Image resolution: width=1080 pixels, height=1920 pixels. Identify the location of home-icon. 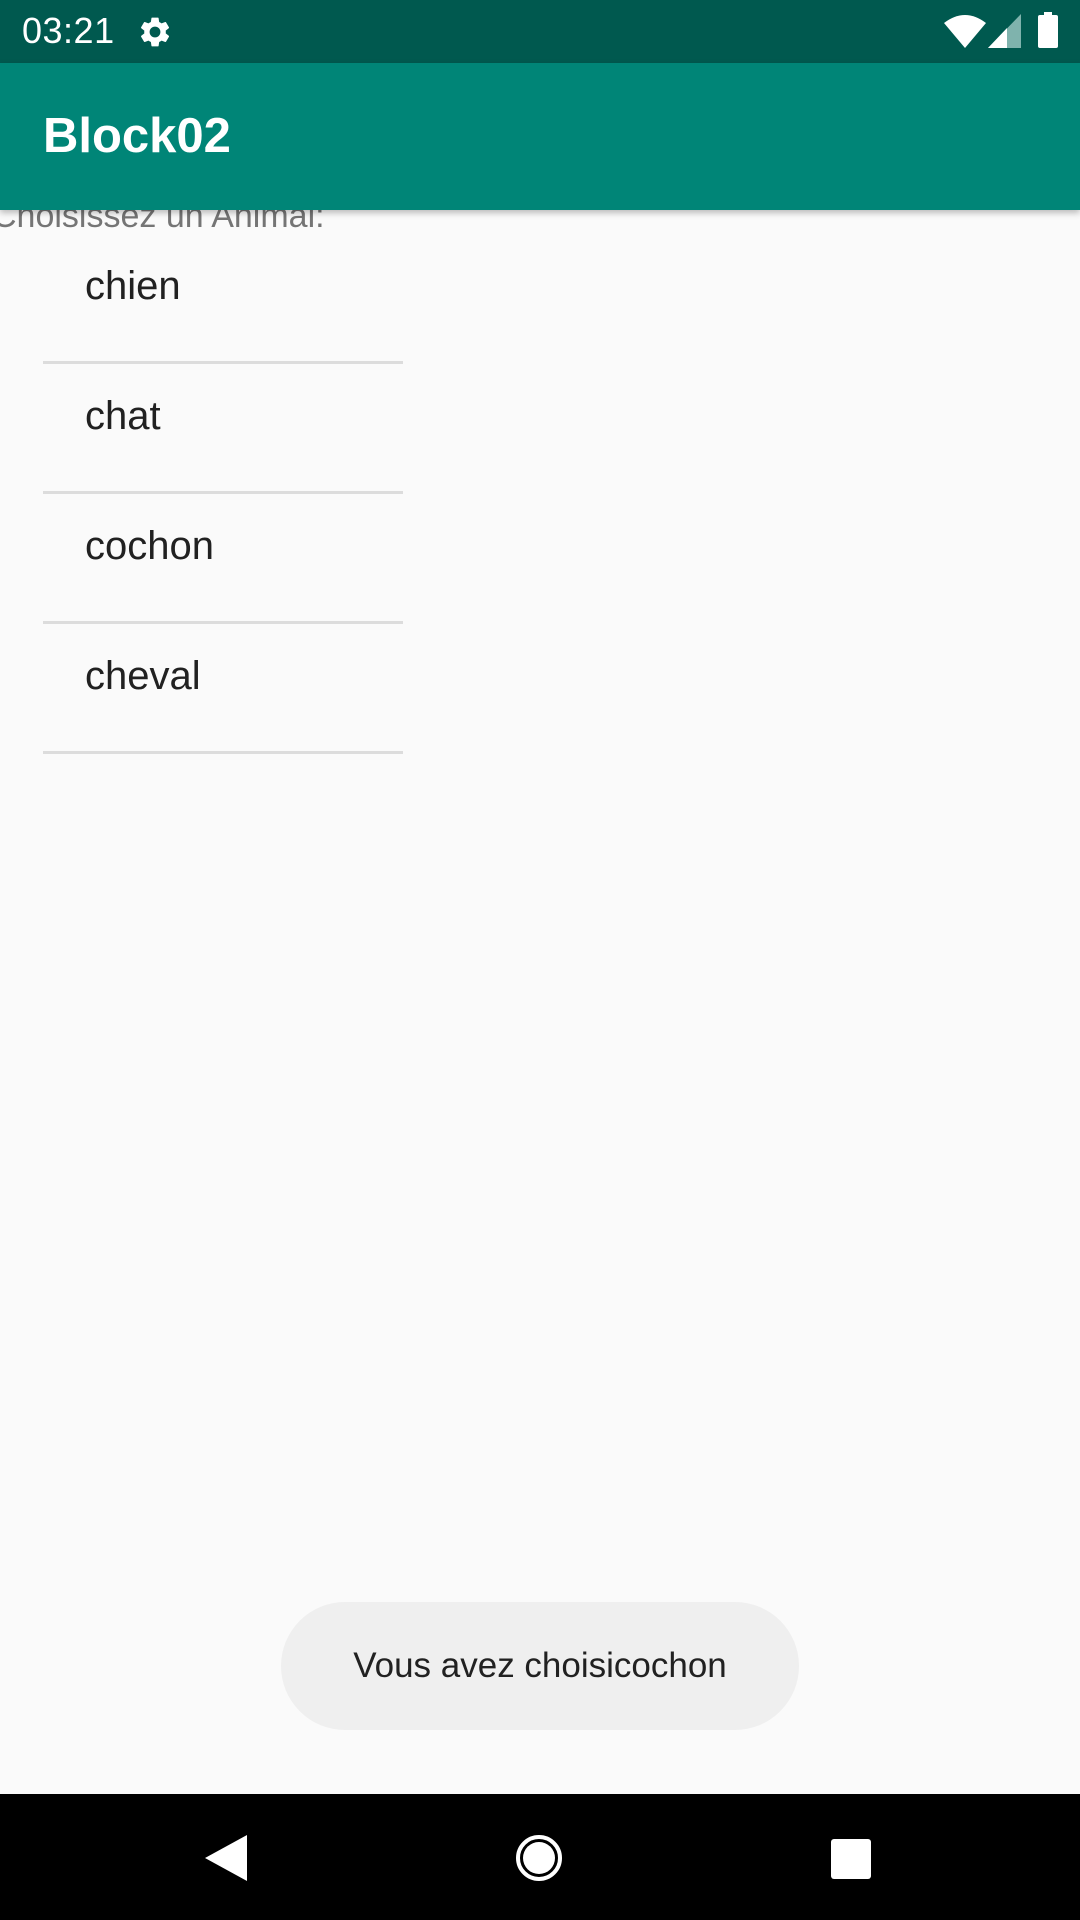
(539, 1858).